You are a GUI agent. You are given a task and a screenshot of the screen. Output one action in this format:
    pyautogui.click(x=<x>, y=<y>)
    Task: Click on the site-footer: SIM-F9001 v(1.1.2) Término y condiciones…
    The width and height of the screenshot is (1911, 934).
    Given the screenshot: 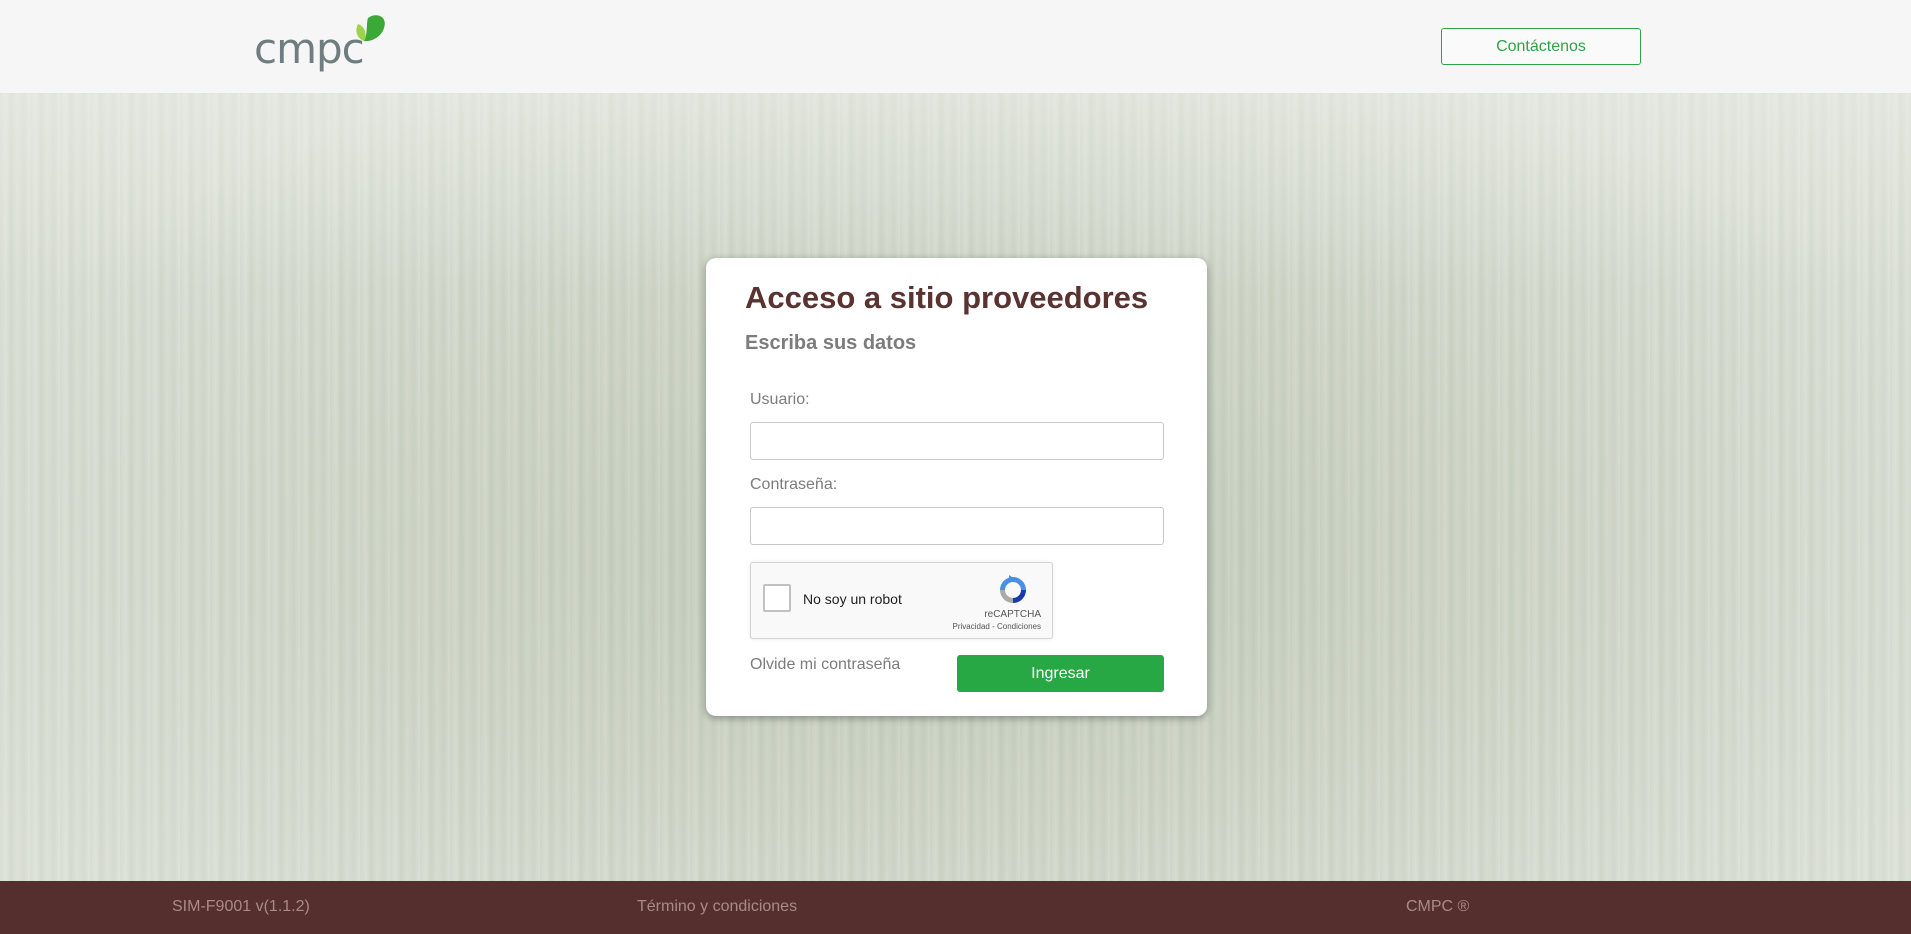 What is the action you would take?
    pyautogui.click(x=955, y=907)
    